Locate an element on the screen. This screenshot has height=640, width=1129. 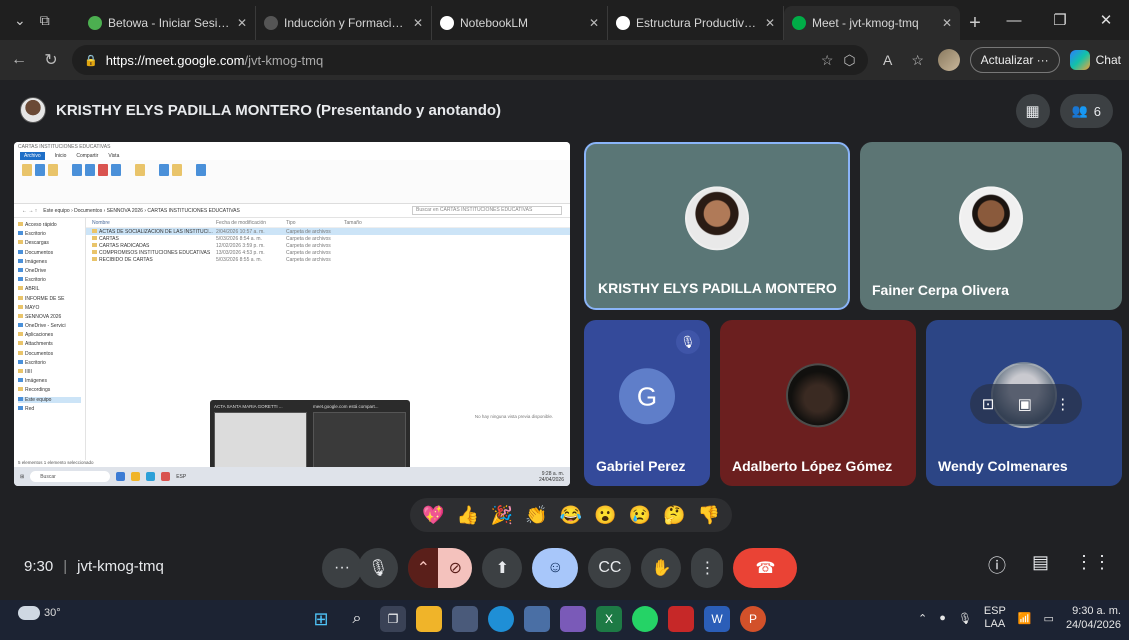
powerpoint-icon: P is located at coordinates (753, 619).